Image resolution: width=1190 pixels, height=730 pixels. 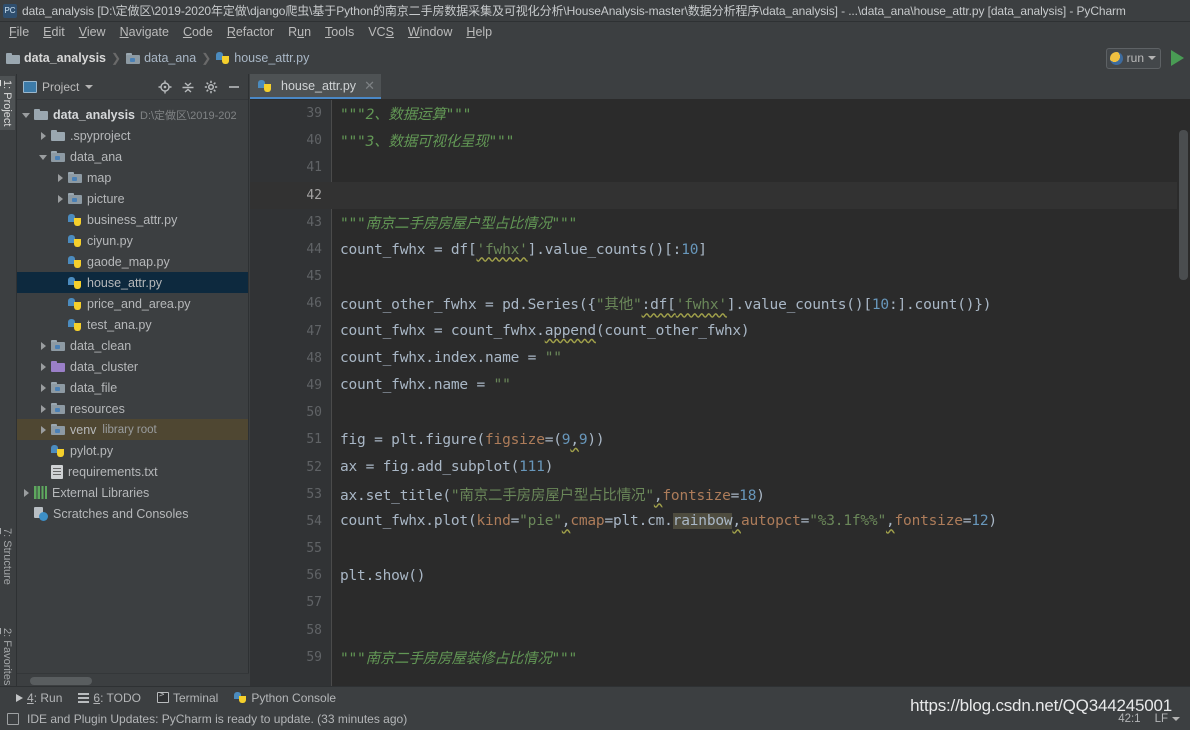 What do you see at coordinates (442, 331) in the screenshot?
I see `code-token: count_fwhx = count_fwhx.` at bounding box center [442, 331].